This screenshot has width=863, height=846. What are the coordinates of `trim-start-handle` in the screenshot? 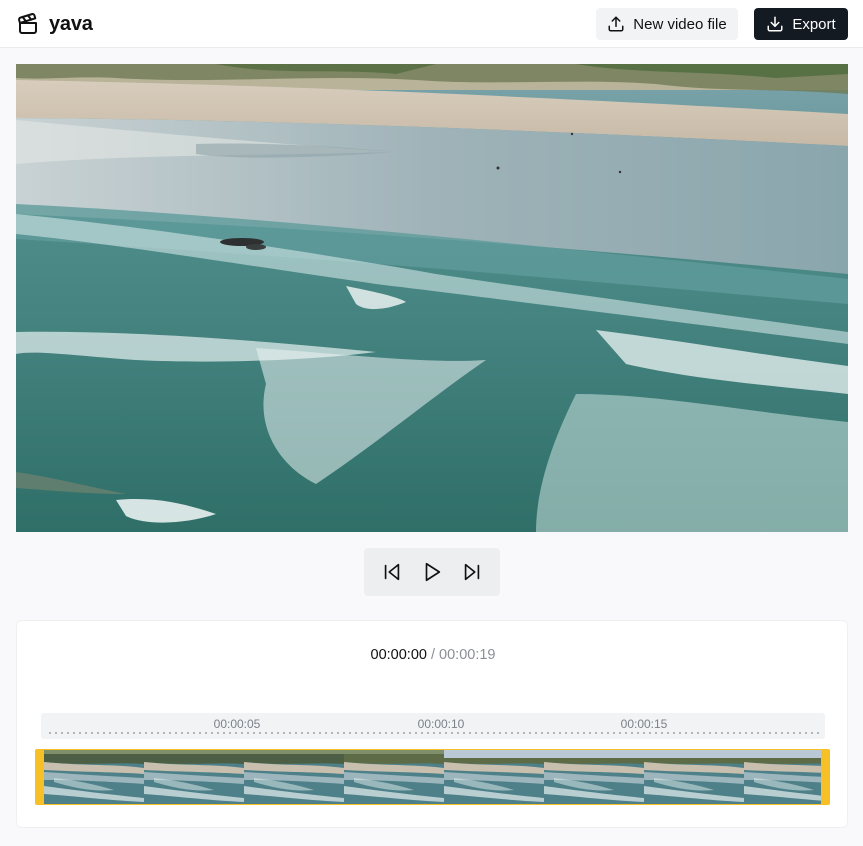 It's located at (39, 777).